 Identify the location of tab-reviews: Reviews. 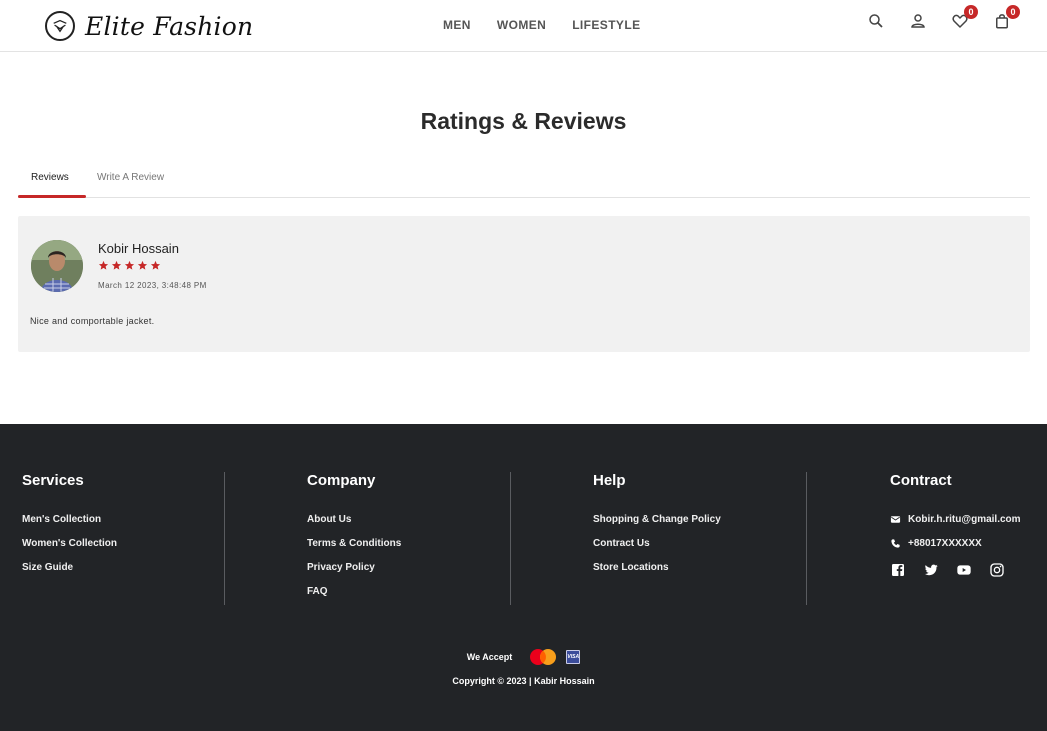
(50, 177).